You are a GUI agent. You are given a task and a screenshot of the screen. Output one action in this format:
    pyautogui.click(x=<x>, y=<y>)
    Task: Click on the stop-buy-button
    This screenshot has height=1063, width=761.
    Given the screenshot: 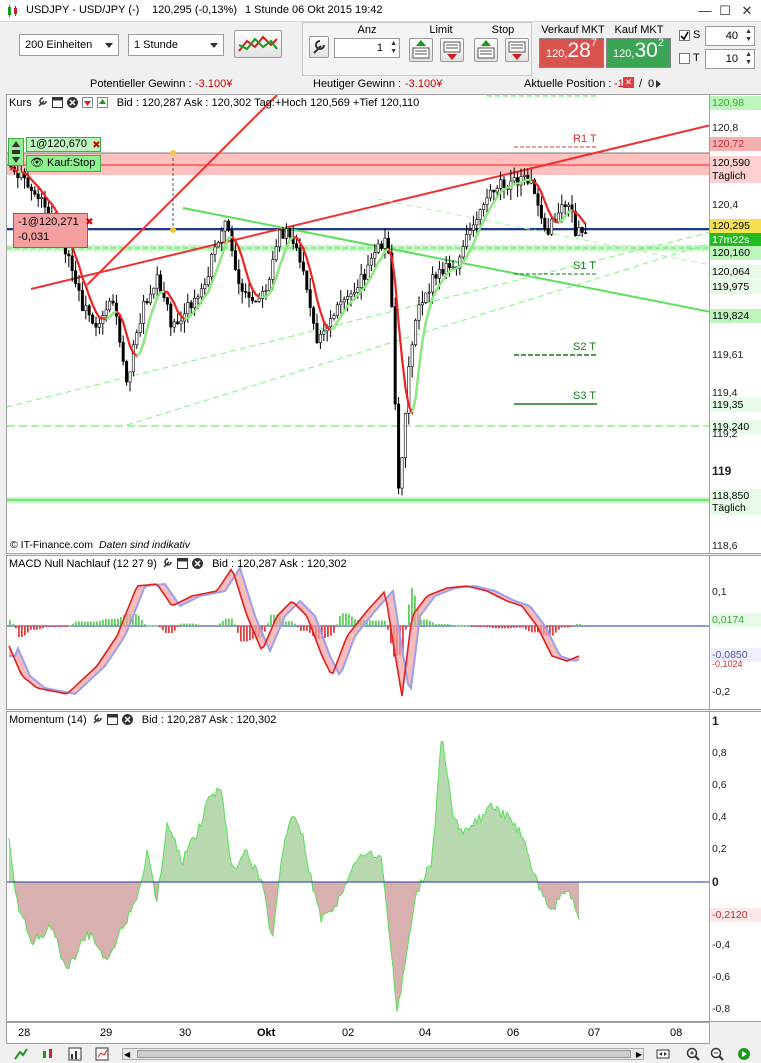 What is the action you would take?
    pyautogui.click(x=486, y=50)
    